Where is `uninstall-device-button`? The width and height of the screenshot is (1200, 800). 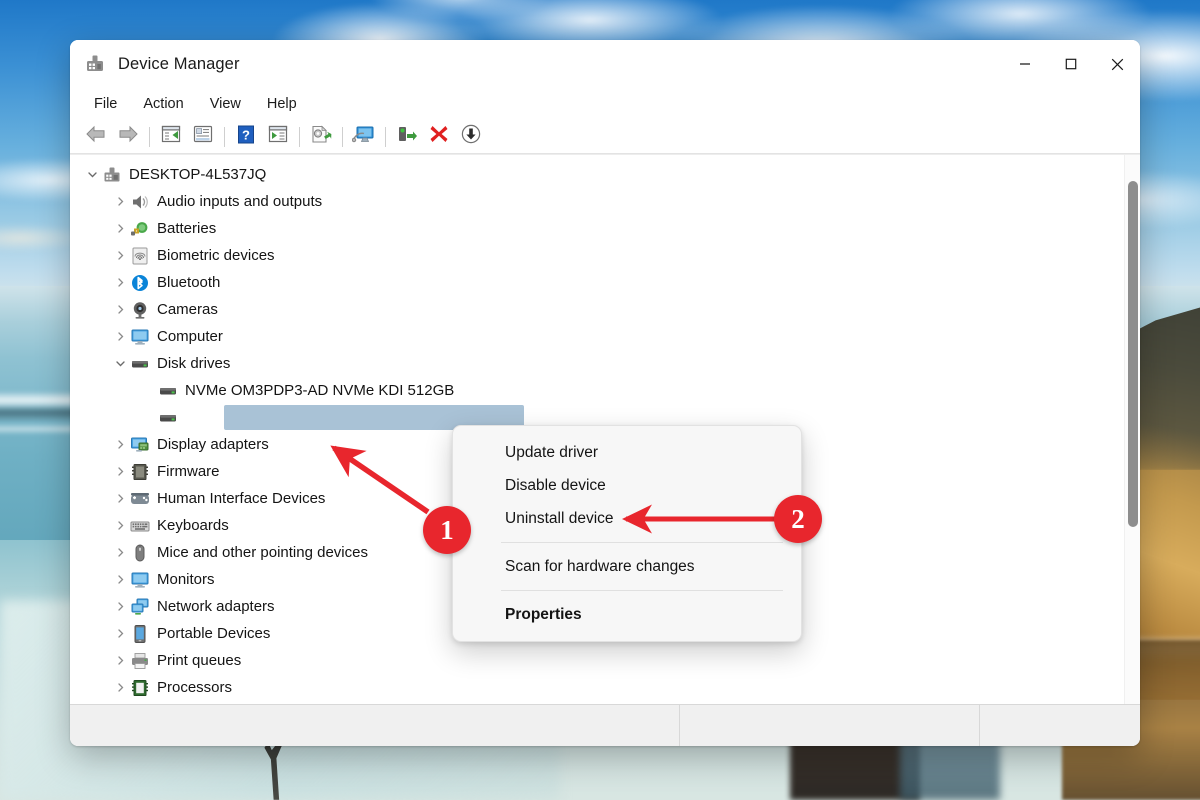
uninstall-device-button is located at coordinates (439, 137).